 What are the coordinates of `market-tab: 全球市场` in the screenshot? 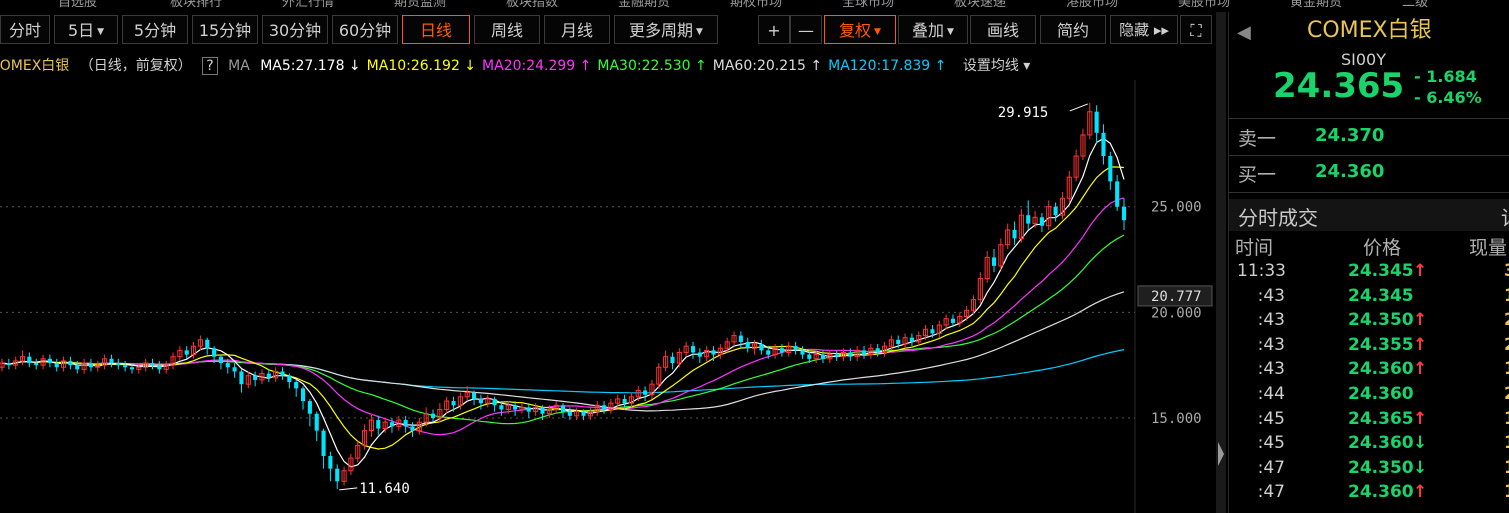 It's located at (868, 4).